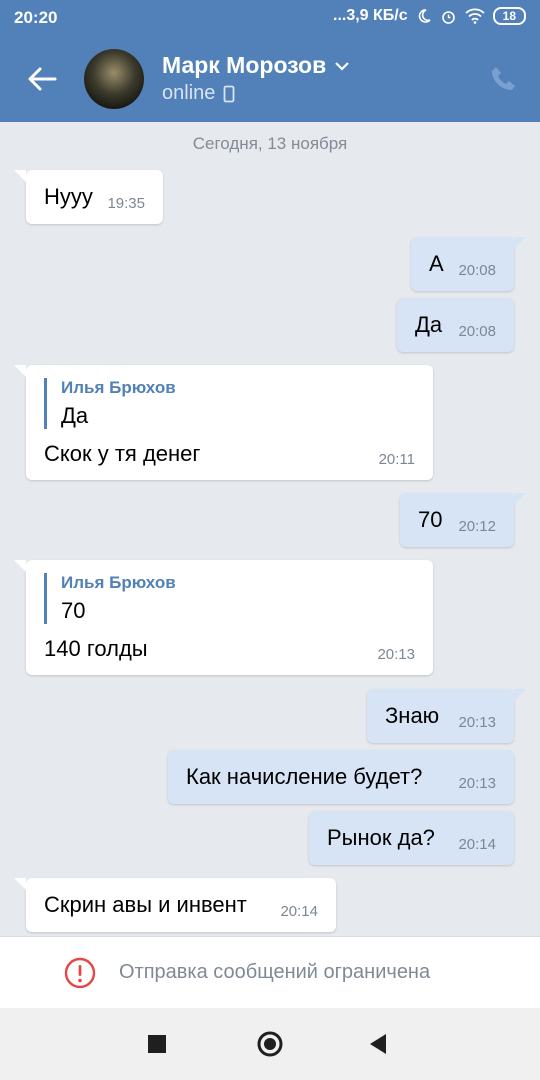 The image size is (540, 1080). I want to click on message-bubble: Скрин авы и инвент 20:14, so click(175, 905).